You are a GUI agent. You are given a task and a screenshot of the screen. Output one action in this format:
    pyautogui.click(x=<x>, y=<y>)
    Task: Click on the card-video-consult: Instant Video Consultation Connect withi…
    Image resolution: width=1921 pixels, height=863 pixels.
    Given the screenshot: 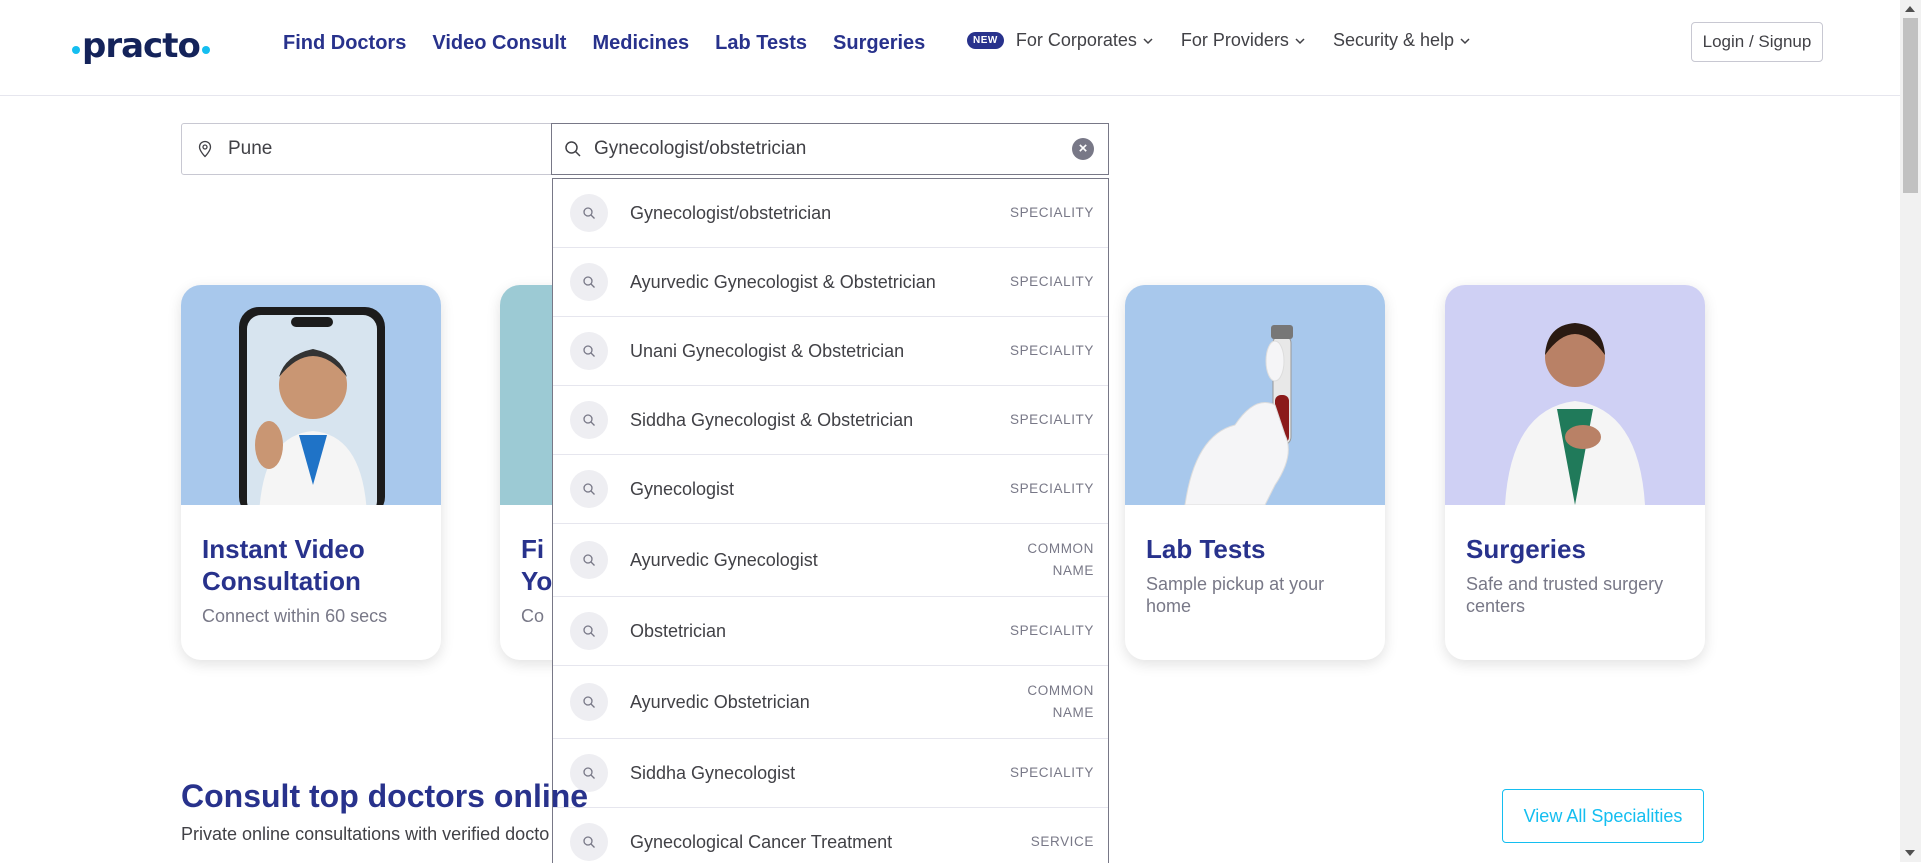 What is the action you would take?
    pyautogui.click(x=311, y=472)
    